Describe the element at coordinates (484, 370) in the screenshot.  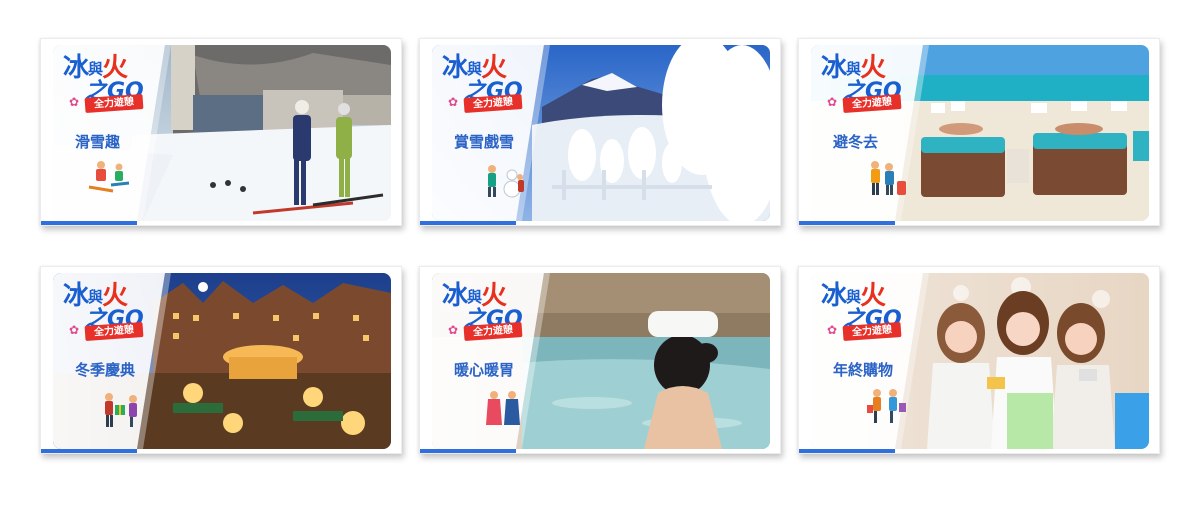
I see `card-label: 暖心暖胃` at that location.